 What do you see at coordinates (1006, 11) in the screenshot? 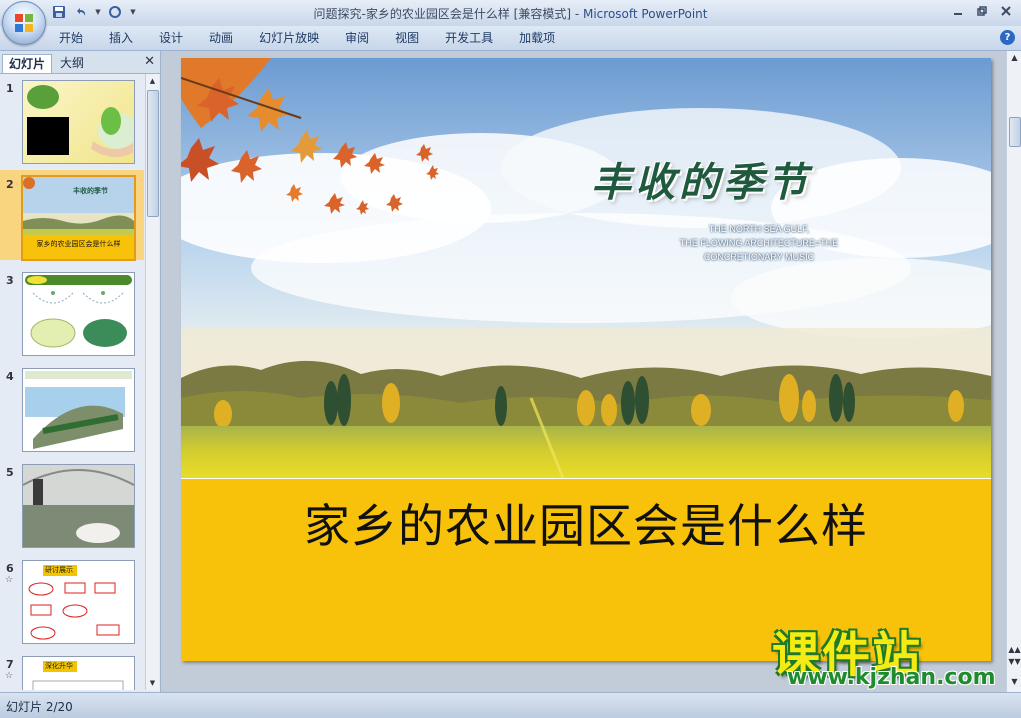
I see `close-button` at bounding box center [1006, 11].